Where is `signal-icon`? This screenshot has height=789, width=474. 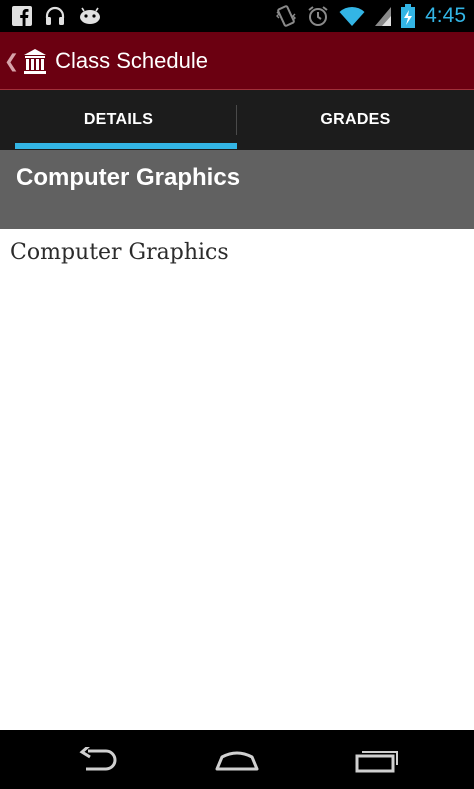 signal-icon is located at coordinates (383, 16).